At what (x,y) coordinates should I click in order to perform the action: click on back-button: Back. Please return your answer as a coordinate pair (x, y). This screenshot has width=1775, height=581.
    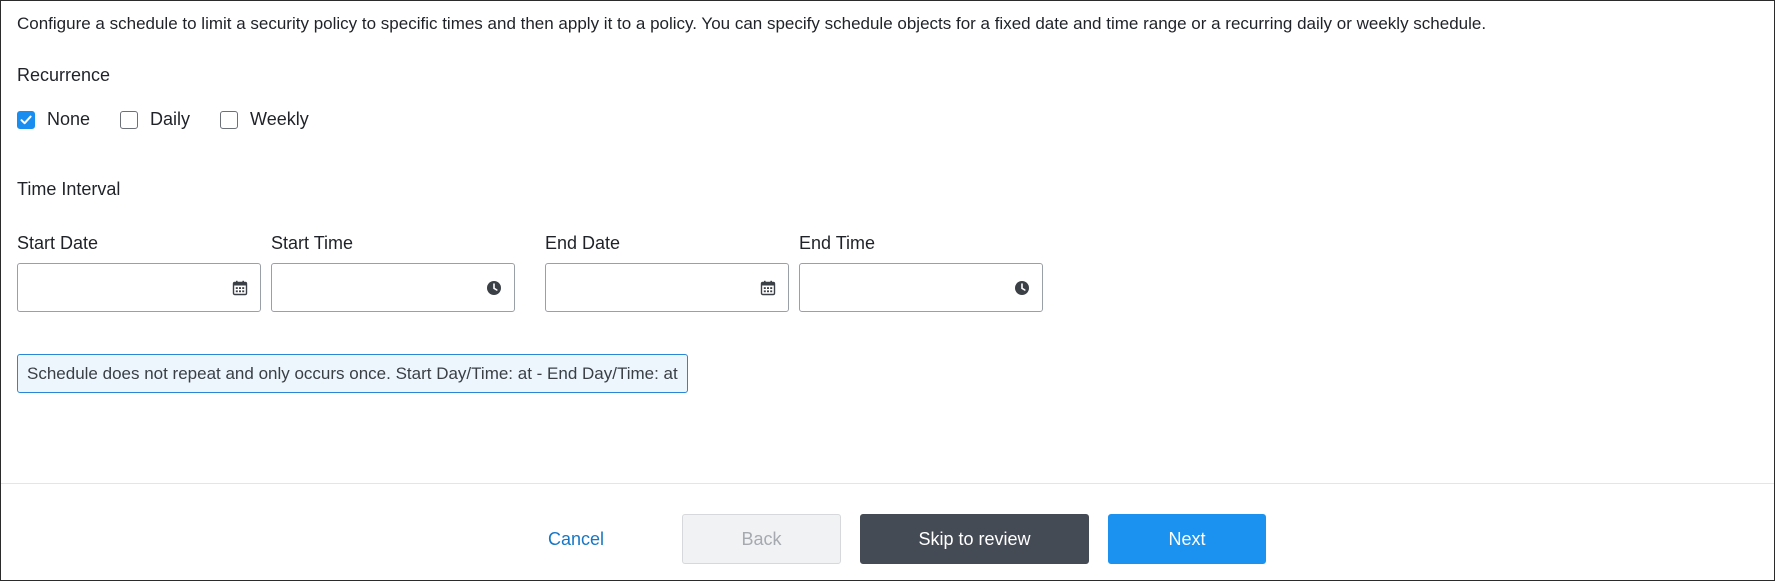
    Looking at the image, I should click on (761, 539).